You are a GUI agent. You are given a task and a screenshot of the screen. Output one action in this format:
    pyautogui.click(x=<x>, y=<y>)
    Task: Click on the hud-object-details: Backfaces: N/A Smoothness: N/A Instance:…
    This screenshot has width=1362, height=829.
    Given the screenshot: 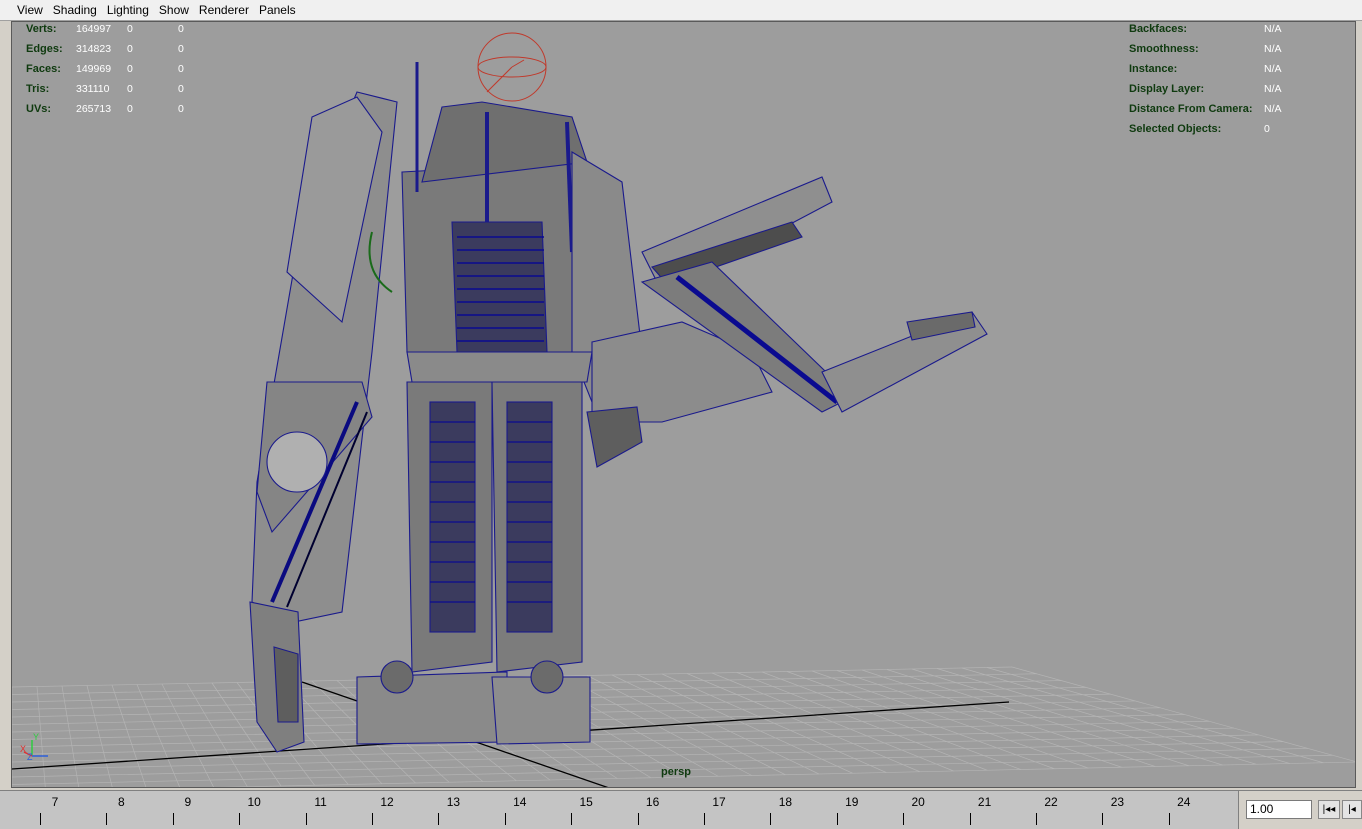 What is the action you would take?
    pyautogui.click(x=1239, y=80)
    